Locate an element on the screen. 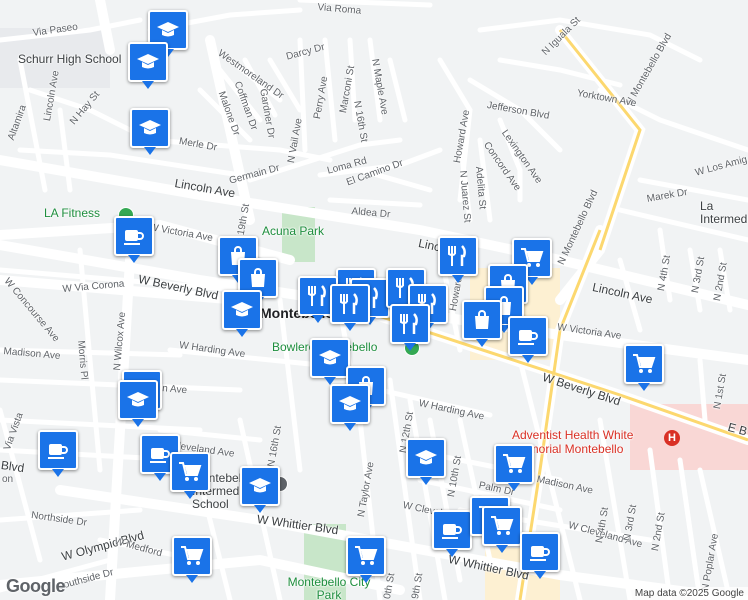 This screenshot has height=600, width=748. hospital-icon: H is located at coordinates (672, 438).